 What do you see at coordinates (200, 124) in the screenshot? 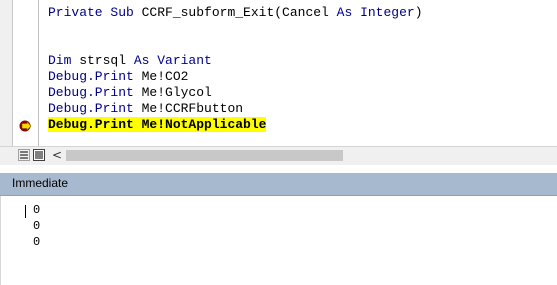
I see `code-token: Me!NotApplicable` at bounding box center [200, 124].